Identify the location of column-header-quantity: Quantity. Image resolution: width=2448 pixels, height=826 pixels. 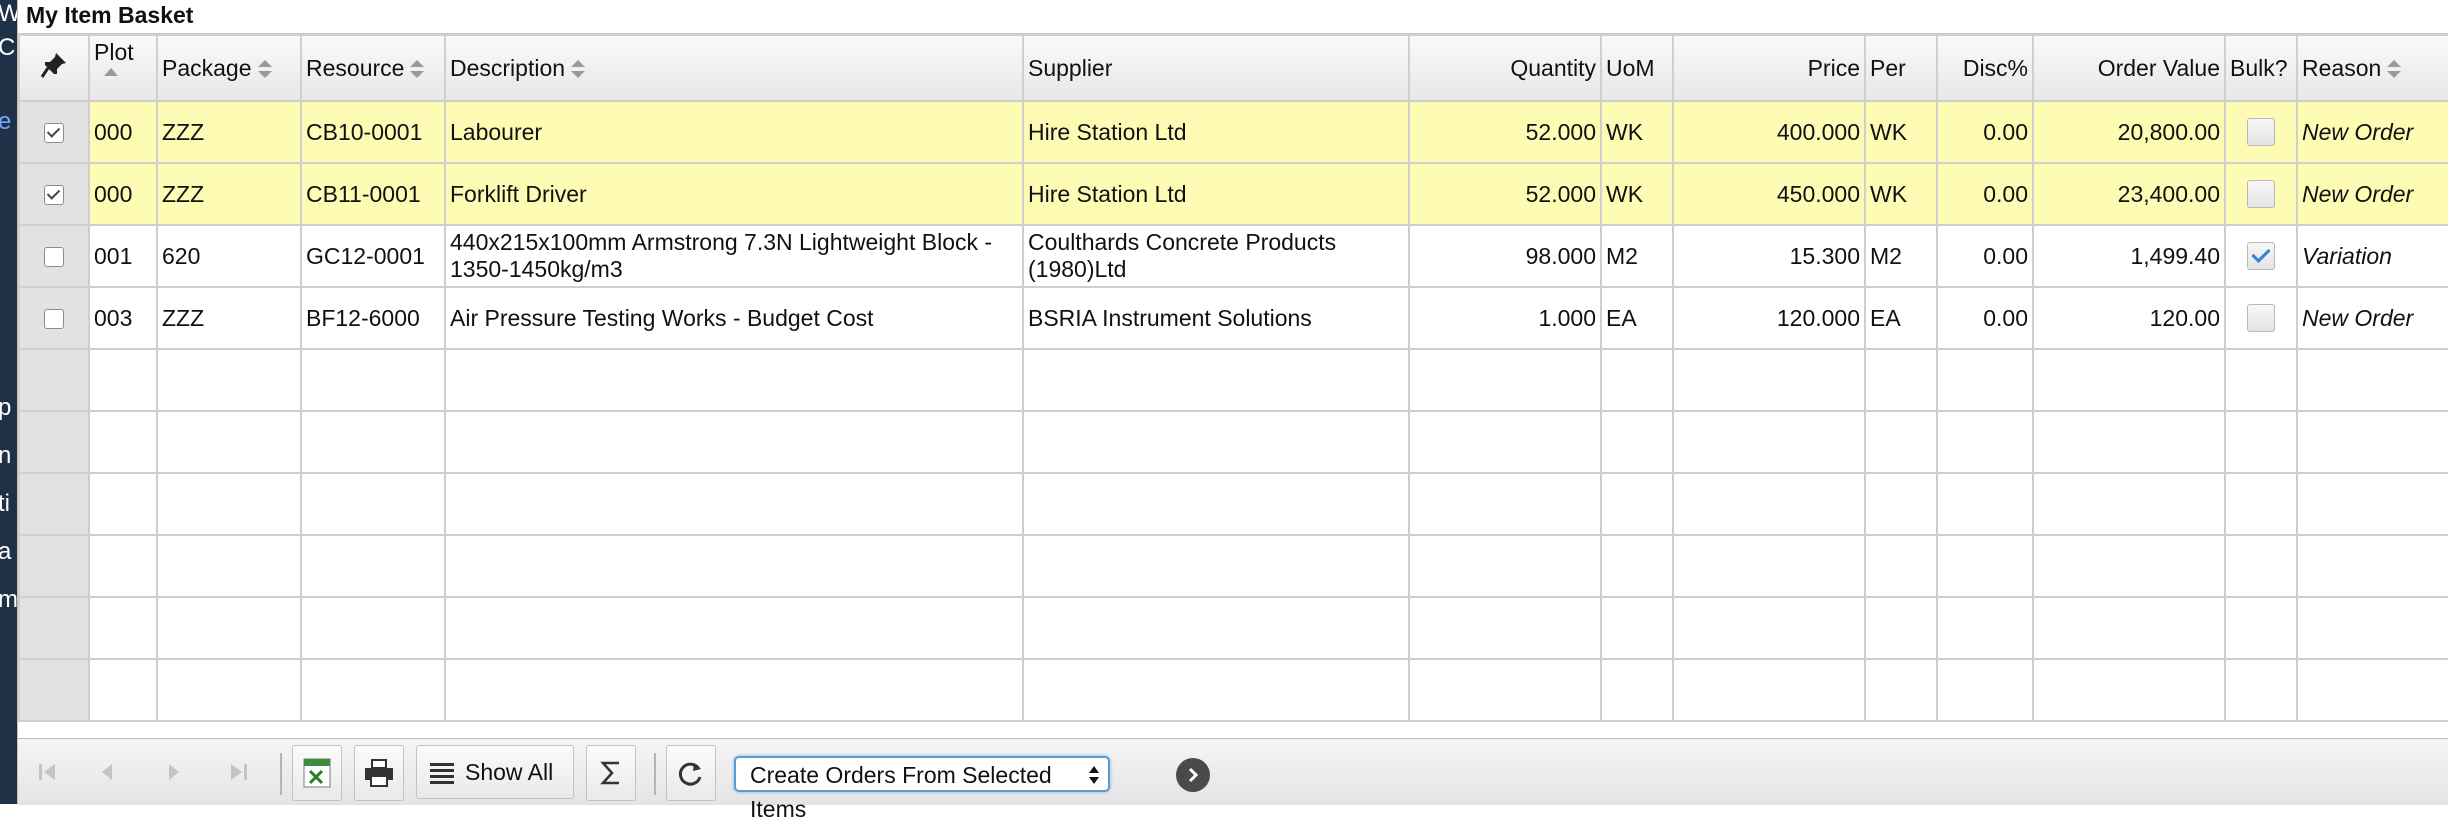
(1505, 68).